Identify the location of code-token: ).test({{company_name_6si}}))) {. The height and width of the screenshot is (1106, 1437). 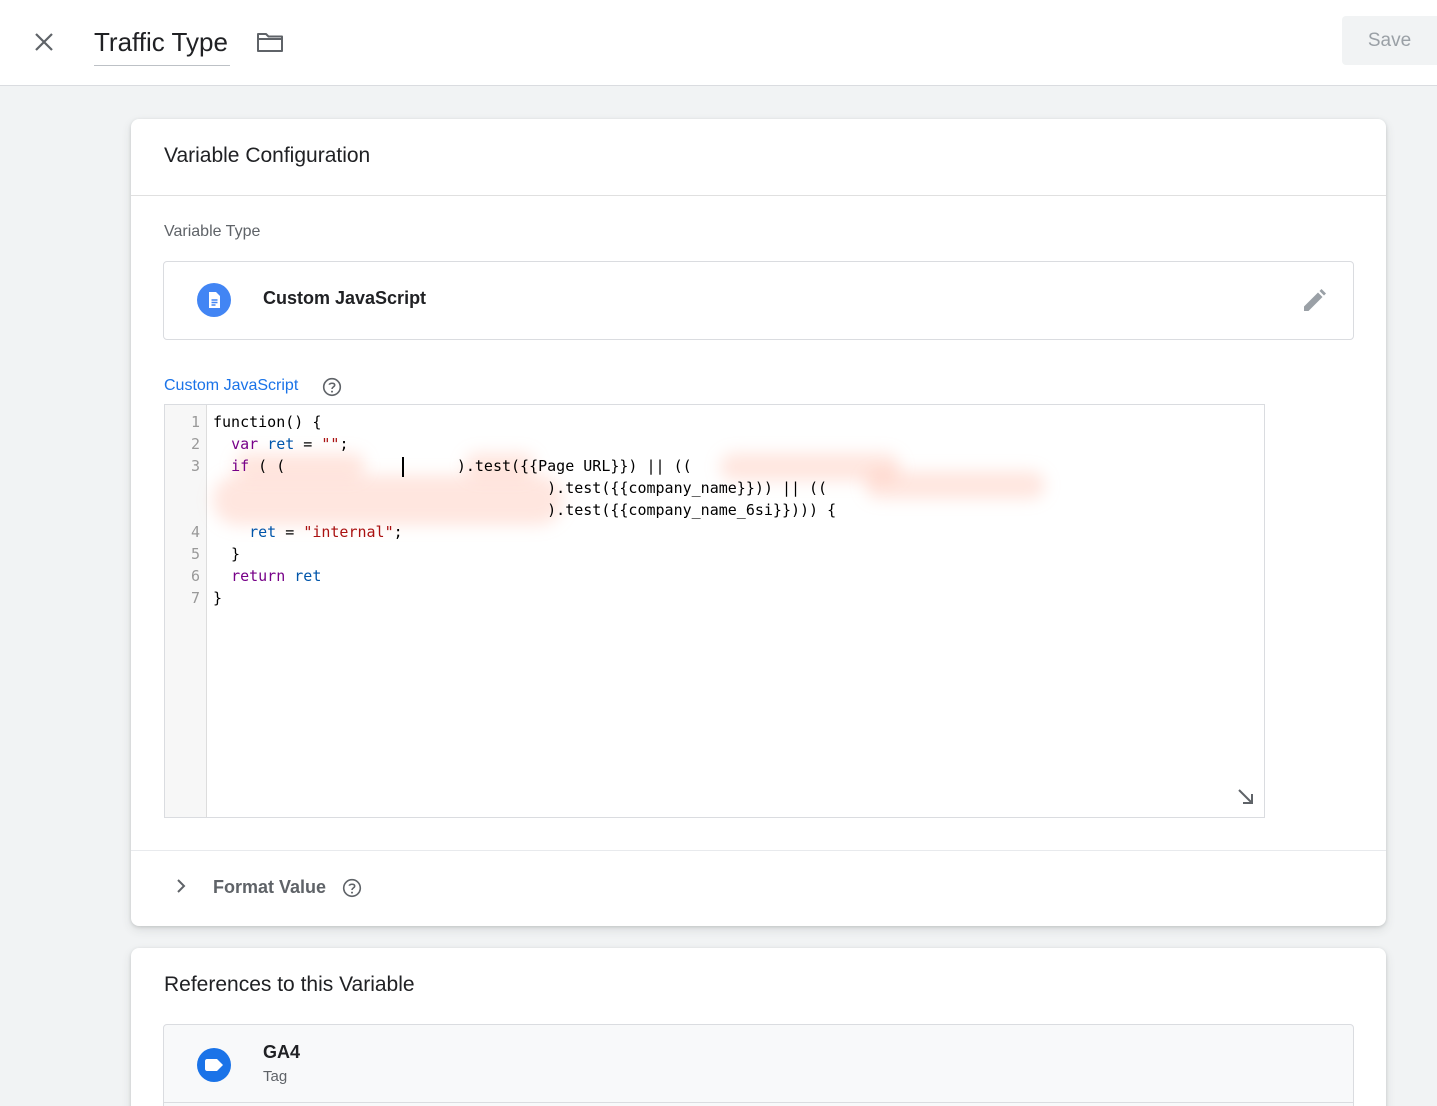
(525, 510).